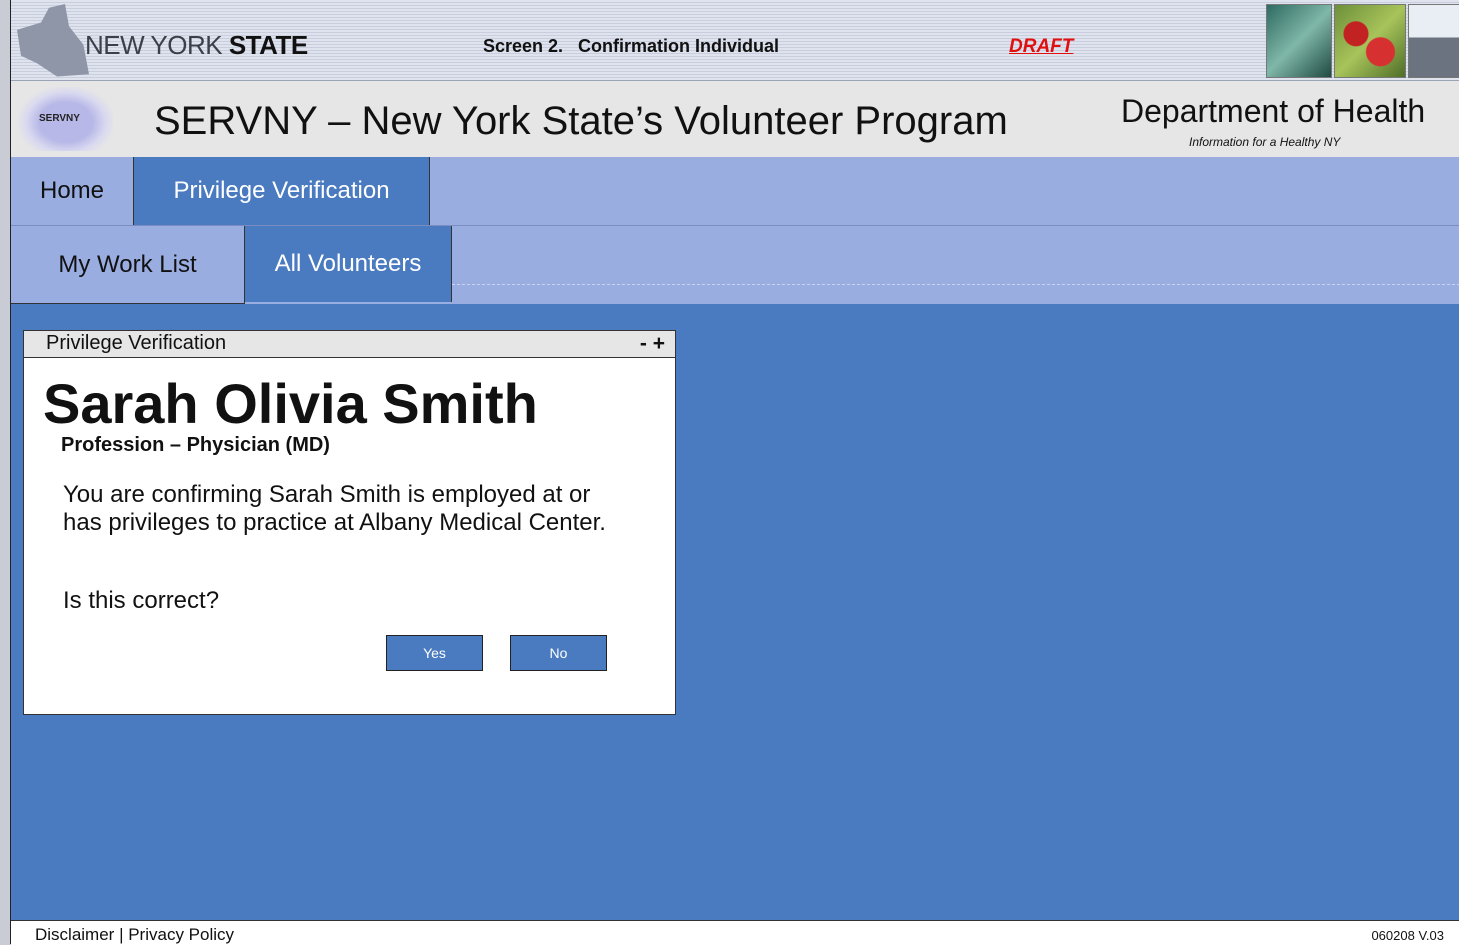 This screenshot has height=945, width=1459. I want to click on version-label: 060208 V.03, so click(1407, 935).